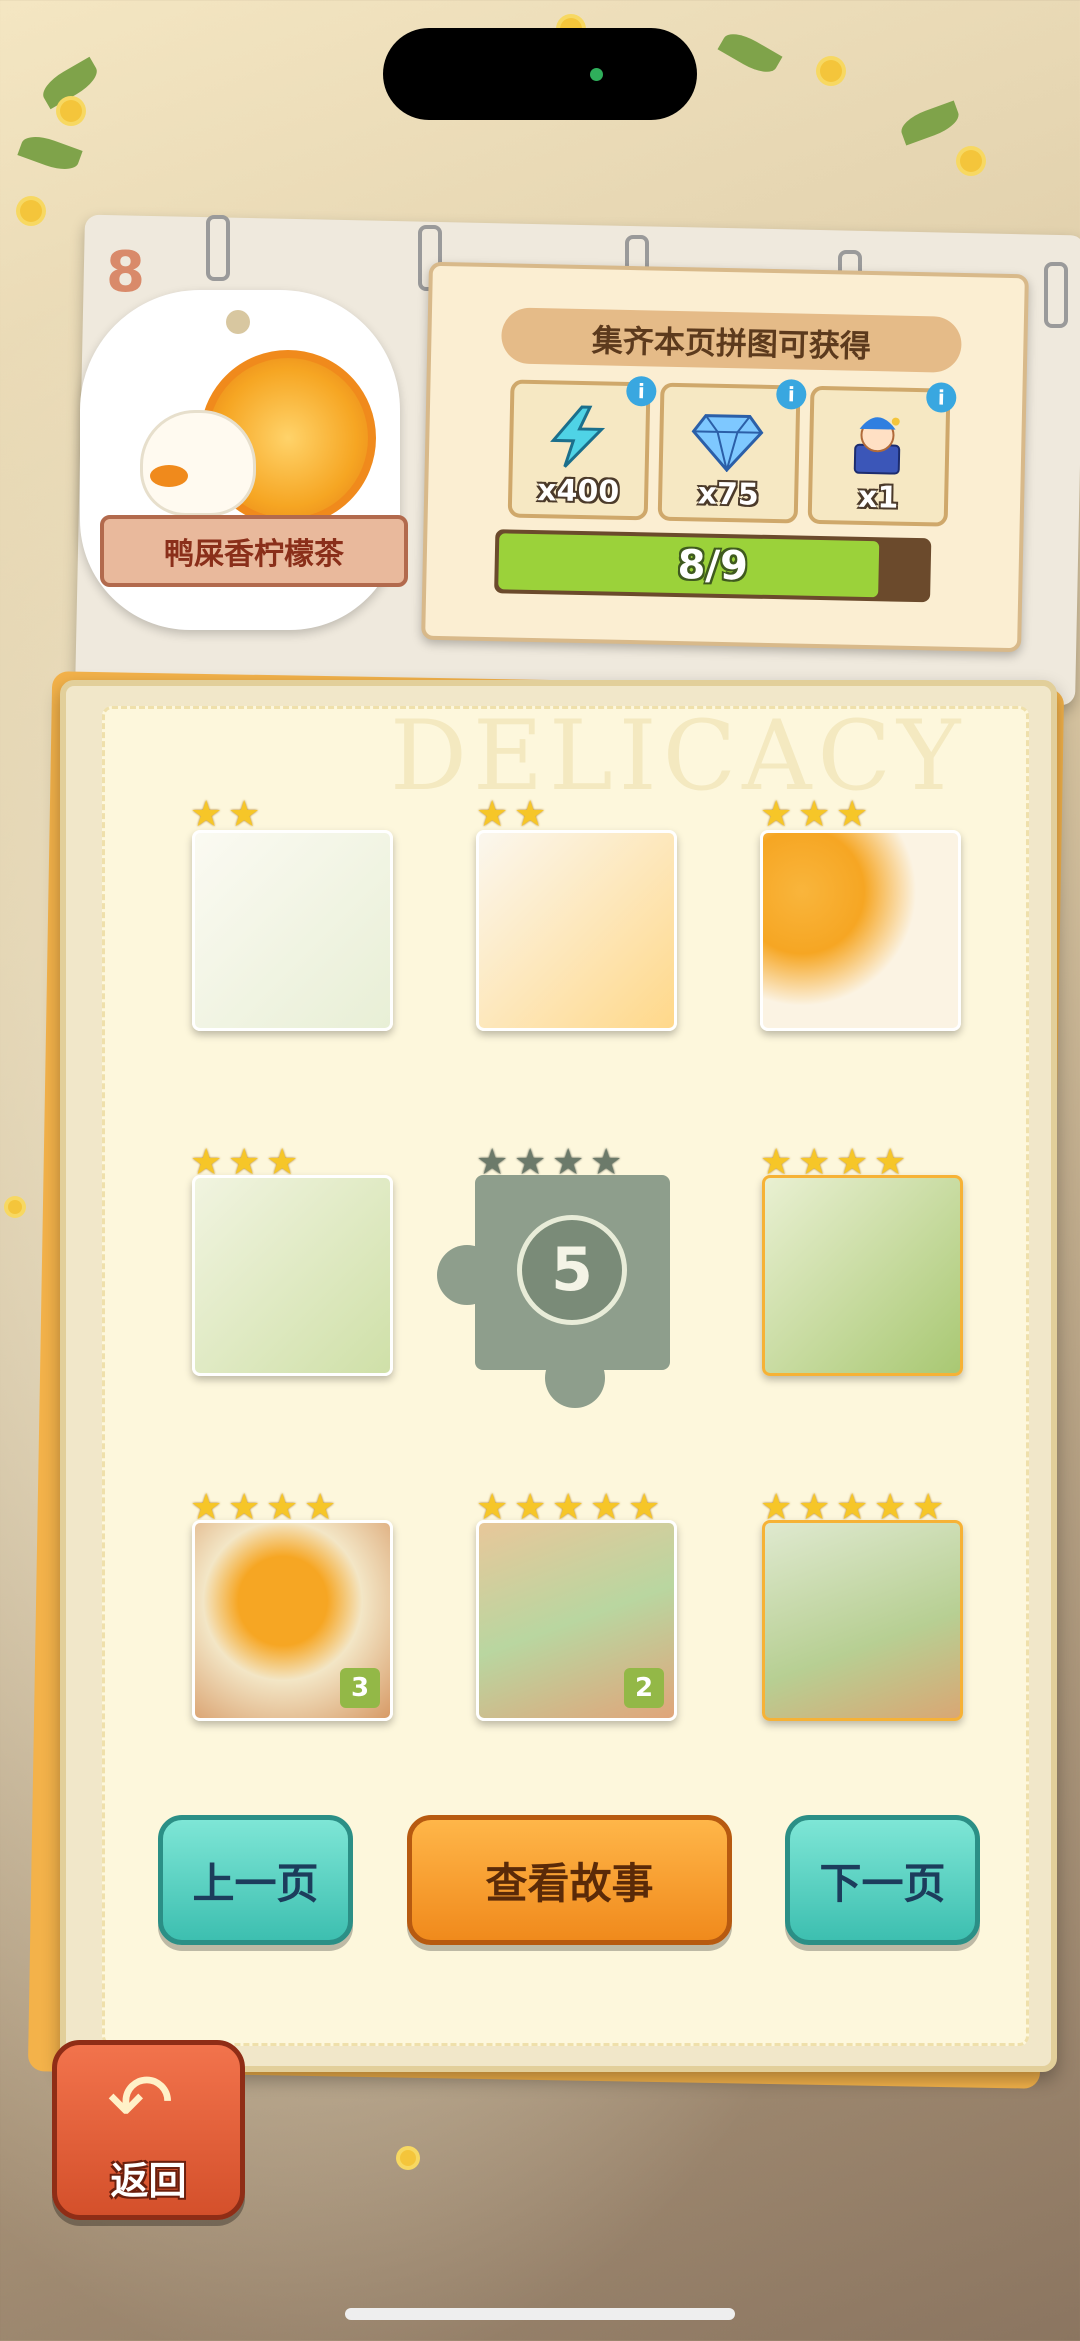 The width and height of the screenshot is (1080, 2341). What do you see at coordinates (513, 815) in the screenshot?
I see `piece-2-stars: ★ ★` at bounding box center [513, 815].